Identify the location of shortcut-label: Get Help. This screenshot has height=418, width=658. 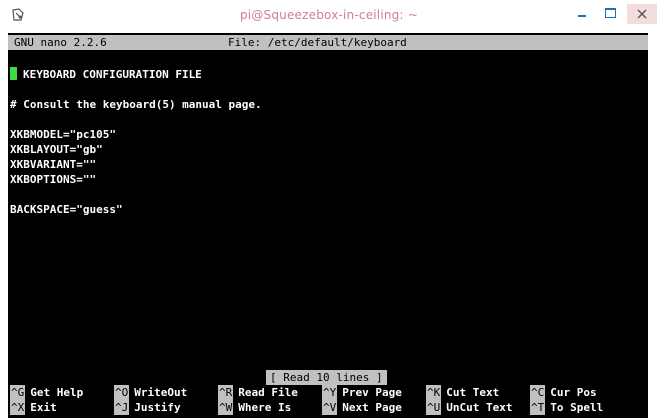
(57, 392).